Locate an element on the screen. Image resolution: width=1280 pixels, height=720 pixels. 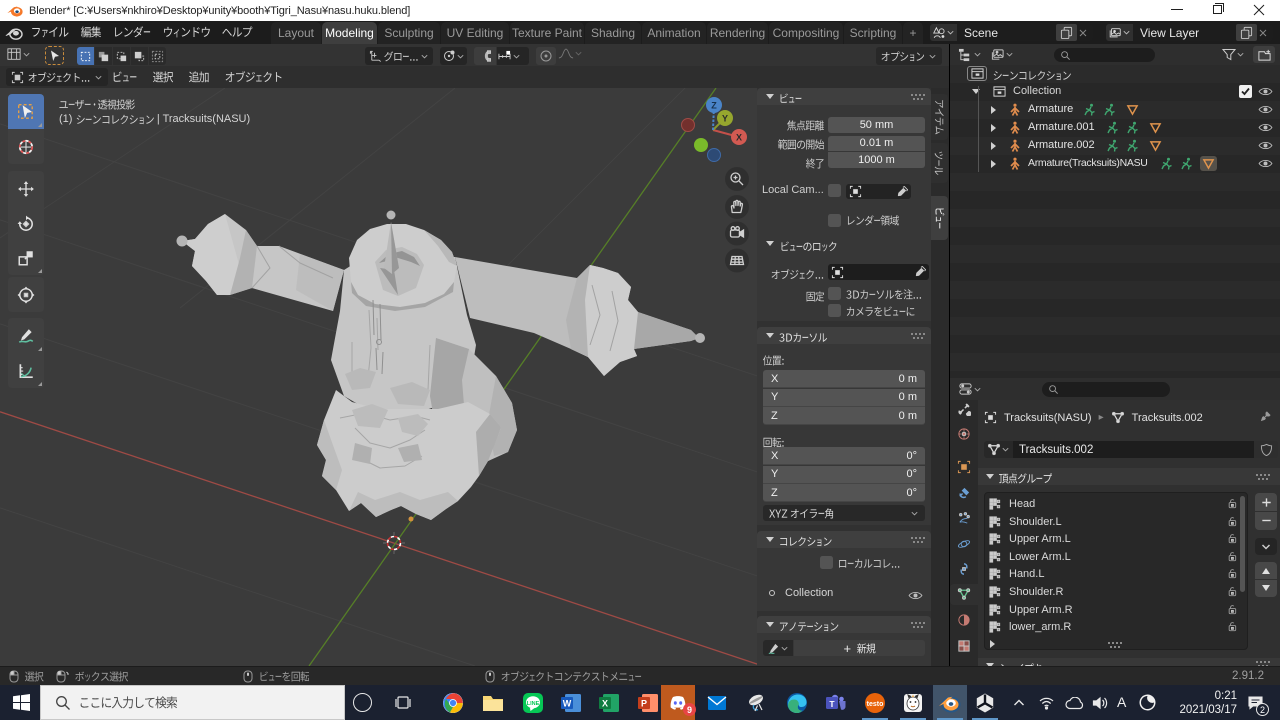
svg-text: T is located at coordinates (832, 704).